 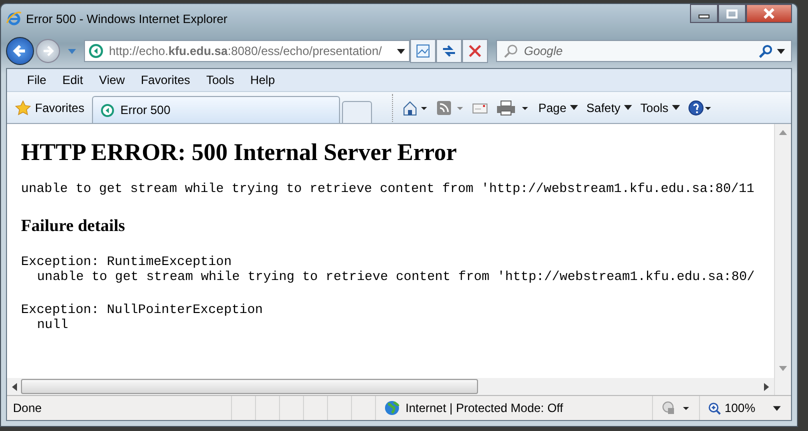 I want to click on stop-icon, so click(x=475, y=51).